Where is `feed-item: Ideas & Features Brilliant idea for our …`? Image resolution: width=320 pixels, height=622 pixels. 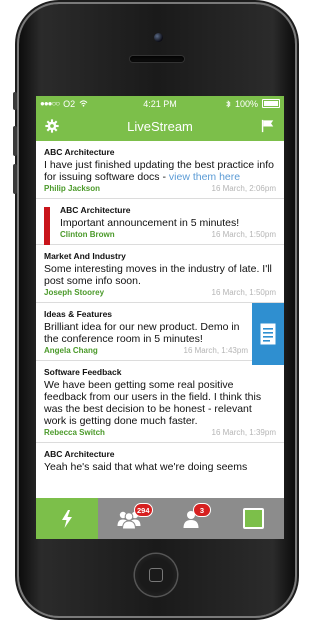 feed-item: Ideas & Features Brilliant idea for our … is located at coordinates (160, 334).